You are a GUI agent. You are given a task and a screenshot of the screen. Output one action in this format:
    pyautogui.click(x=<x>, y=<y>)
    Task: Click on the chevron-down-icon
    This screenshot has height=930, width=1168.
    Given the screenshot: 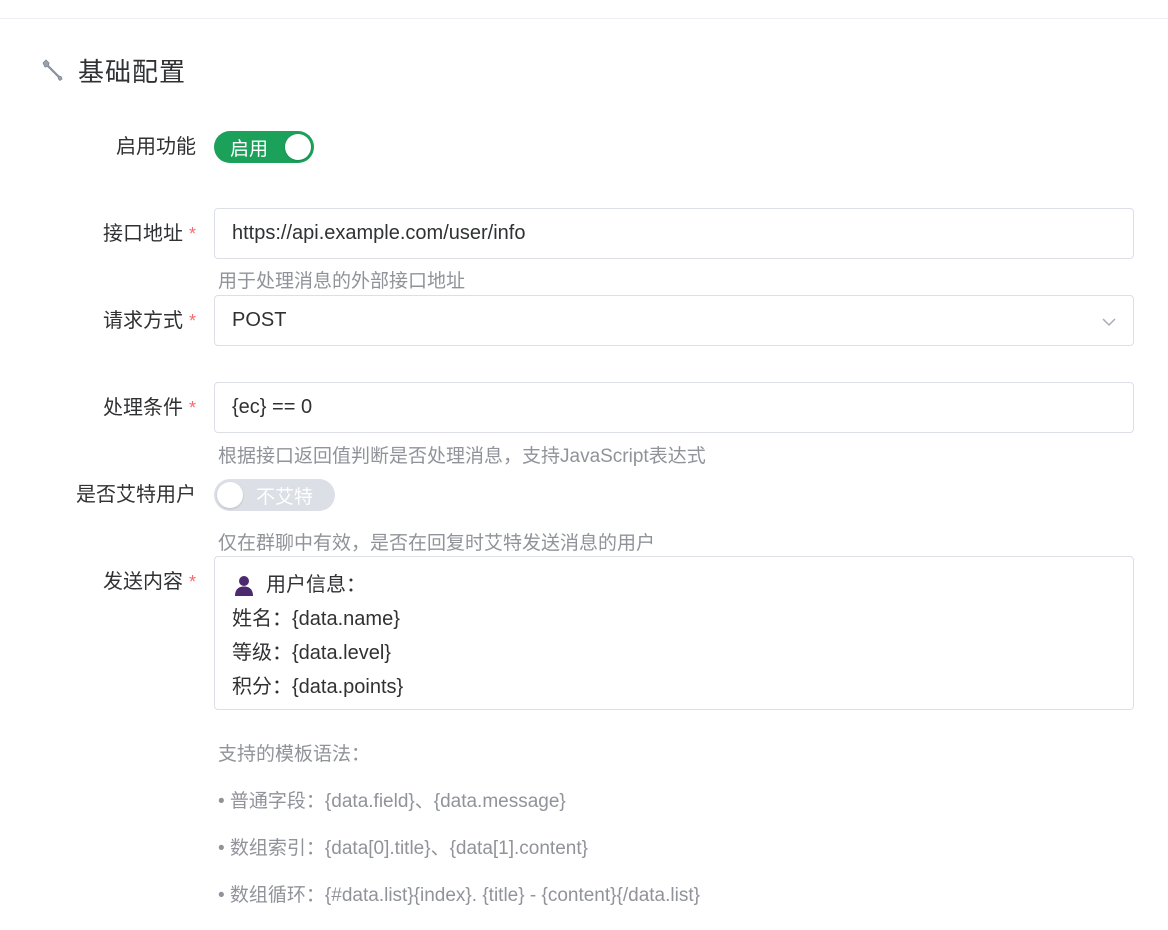 What is the action you would take?
    pyautogui.click(x=1109, y=321)
    